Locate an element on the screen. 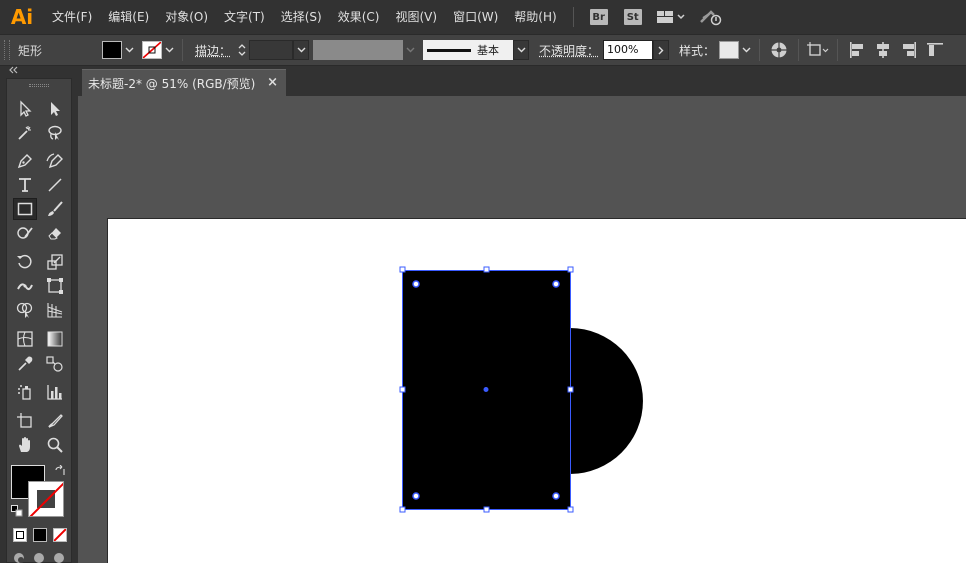 This screenshot has width=966, height=563. menu-view: 视图(V) is located at coordinates (416, 17).